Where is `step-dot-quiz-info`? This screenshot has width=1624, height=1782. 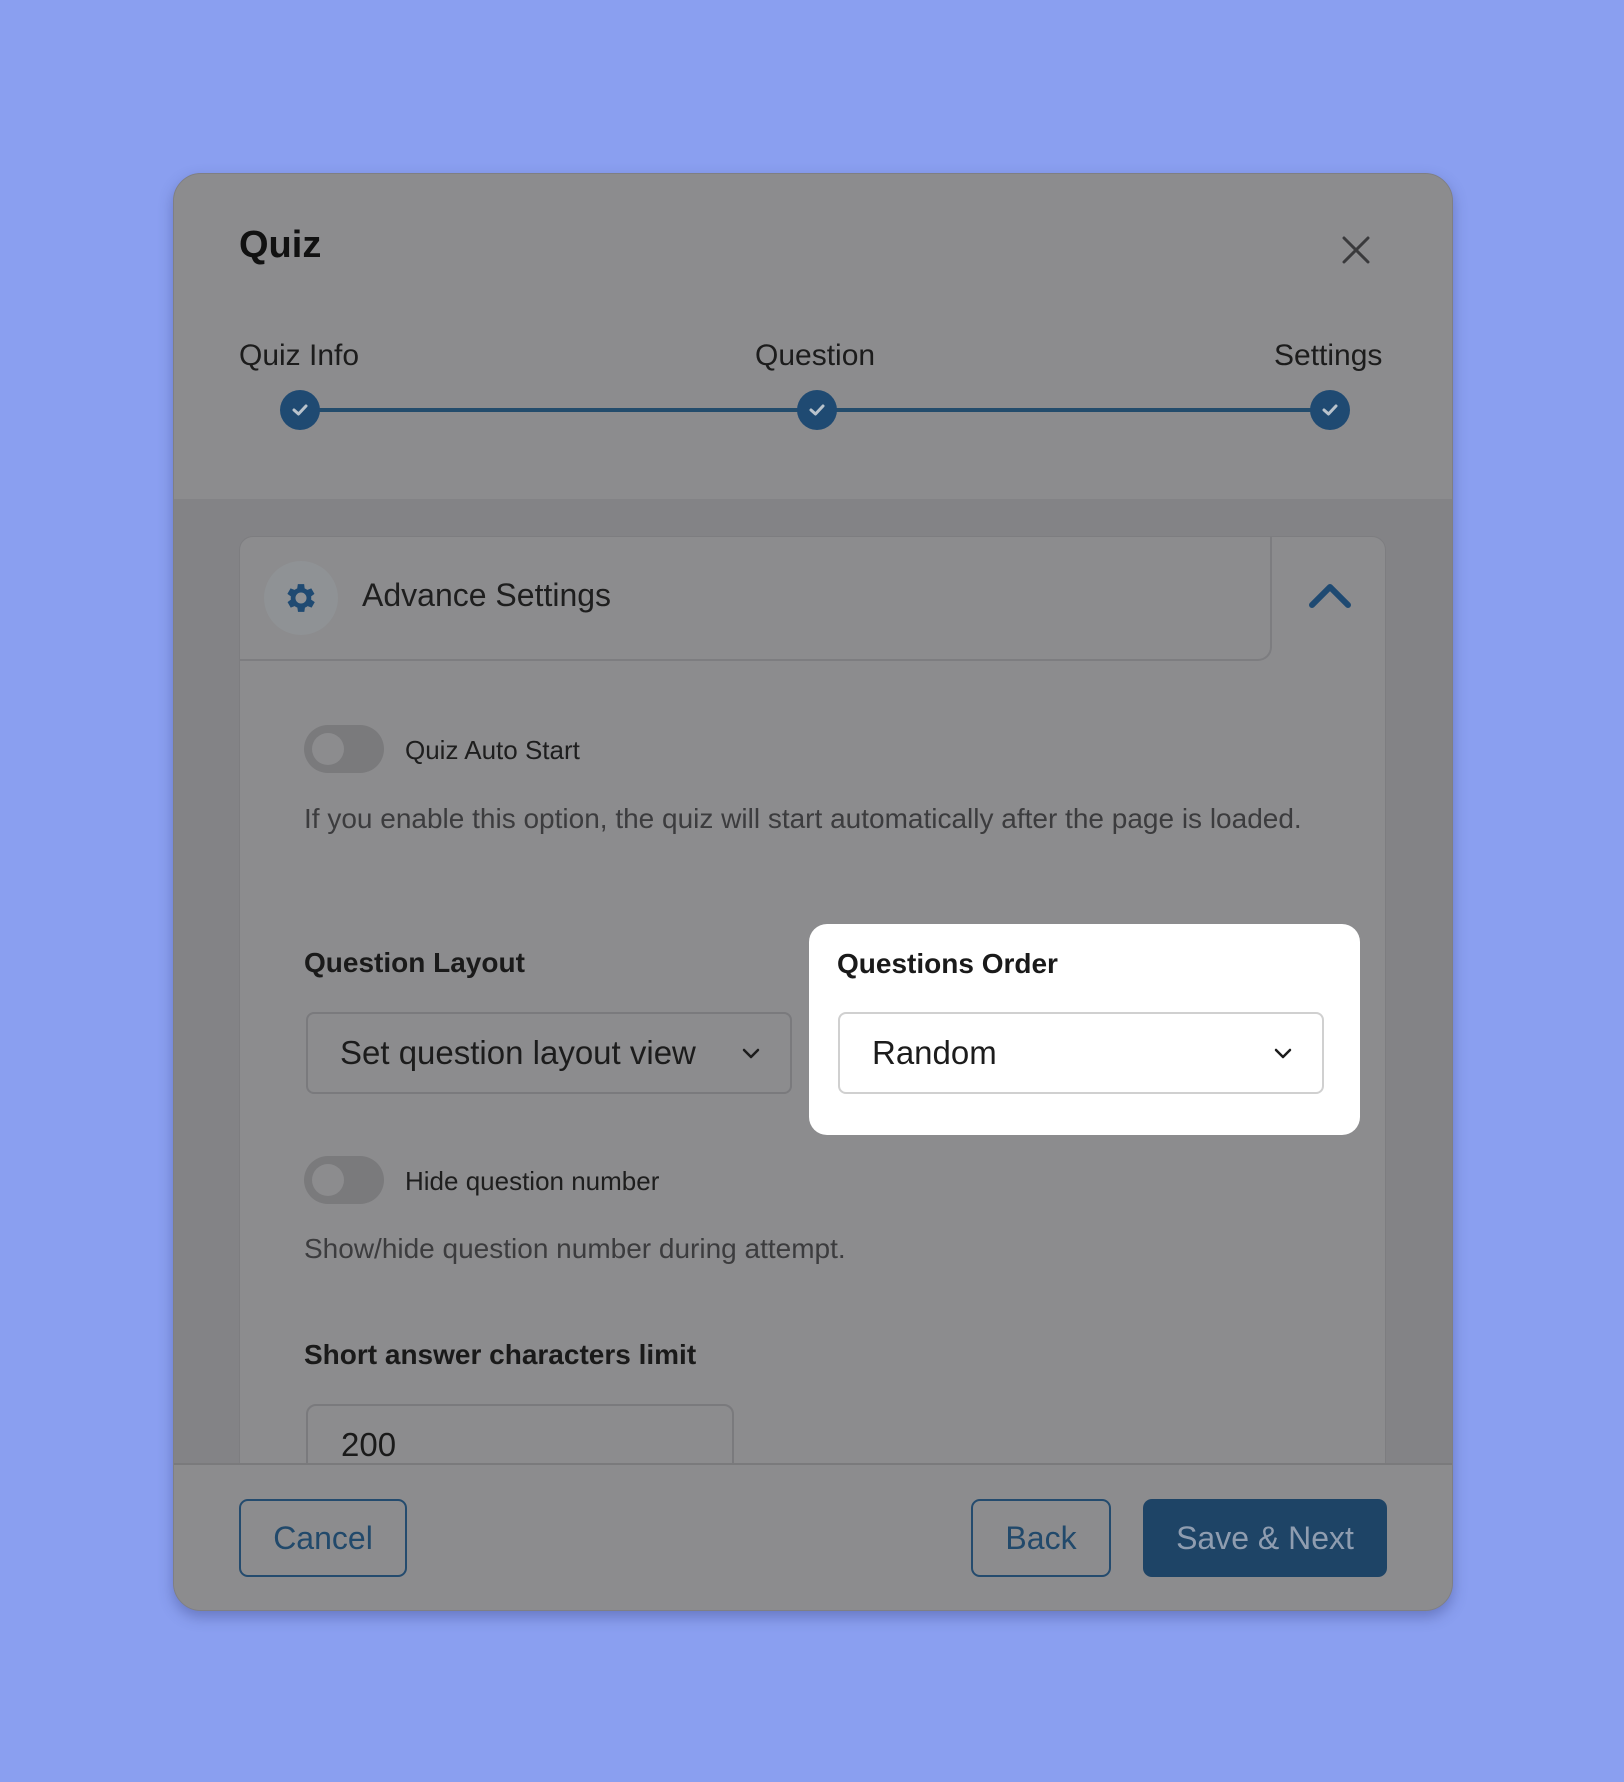 step-dot-quiz-info is located at coordinates (300, 410).